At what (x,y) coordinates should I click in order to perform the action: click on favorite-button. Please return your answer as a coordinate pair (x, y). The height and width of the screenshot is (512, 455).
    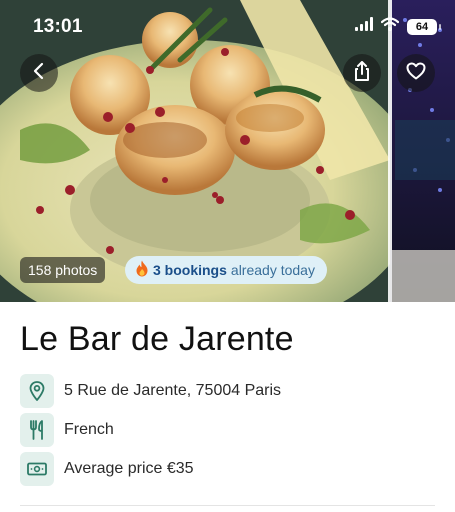
    Looking at the image, I should click on (416, 73).